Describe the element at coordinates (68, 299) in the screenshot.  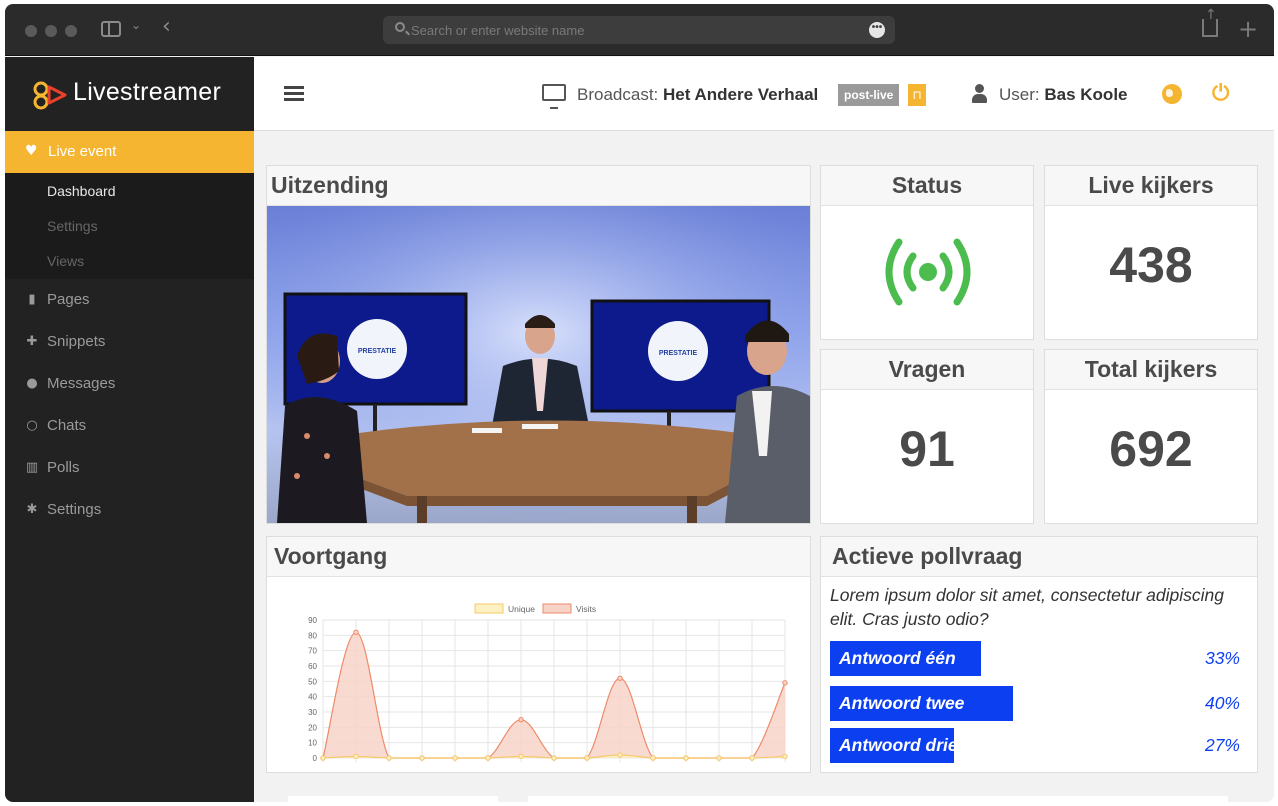
I see `nav-item-label: Pages` at that location.